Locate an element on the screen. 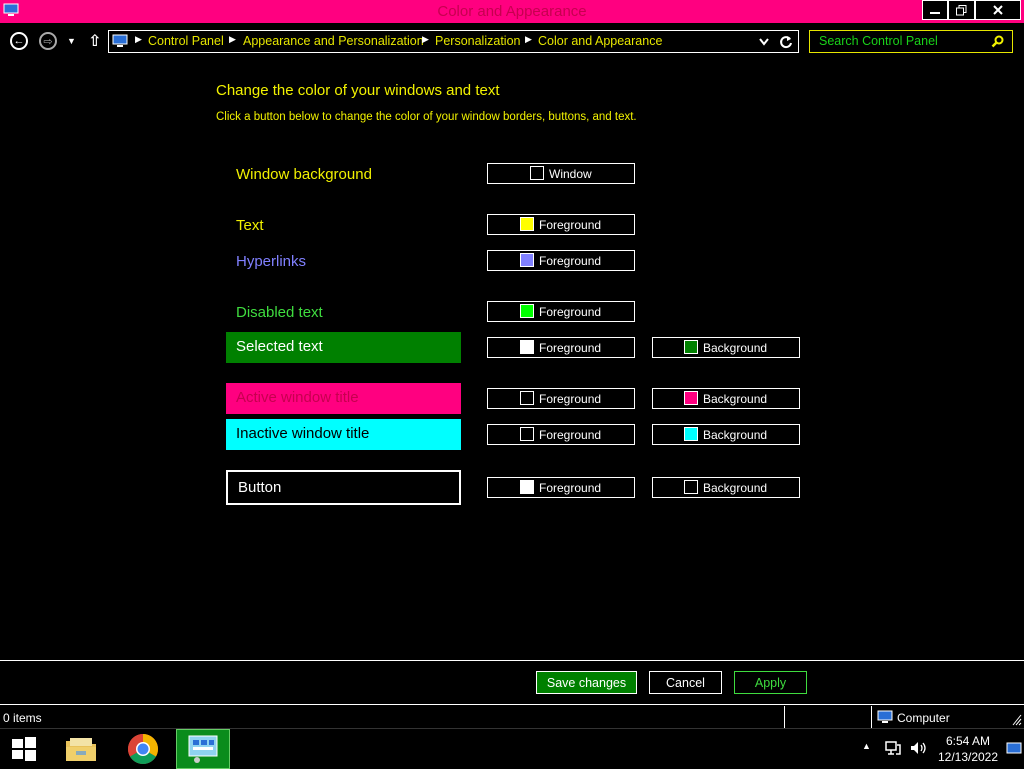 This screenshot has width=1024, height=769. text-foreground-button: Foreground is located at coordinates (561, 224).